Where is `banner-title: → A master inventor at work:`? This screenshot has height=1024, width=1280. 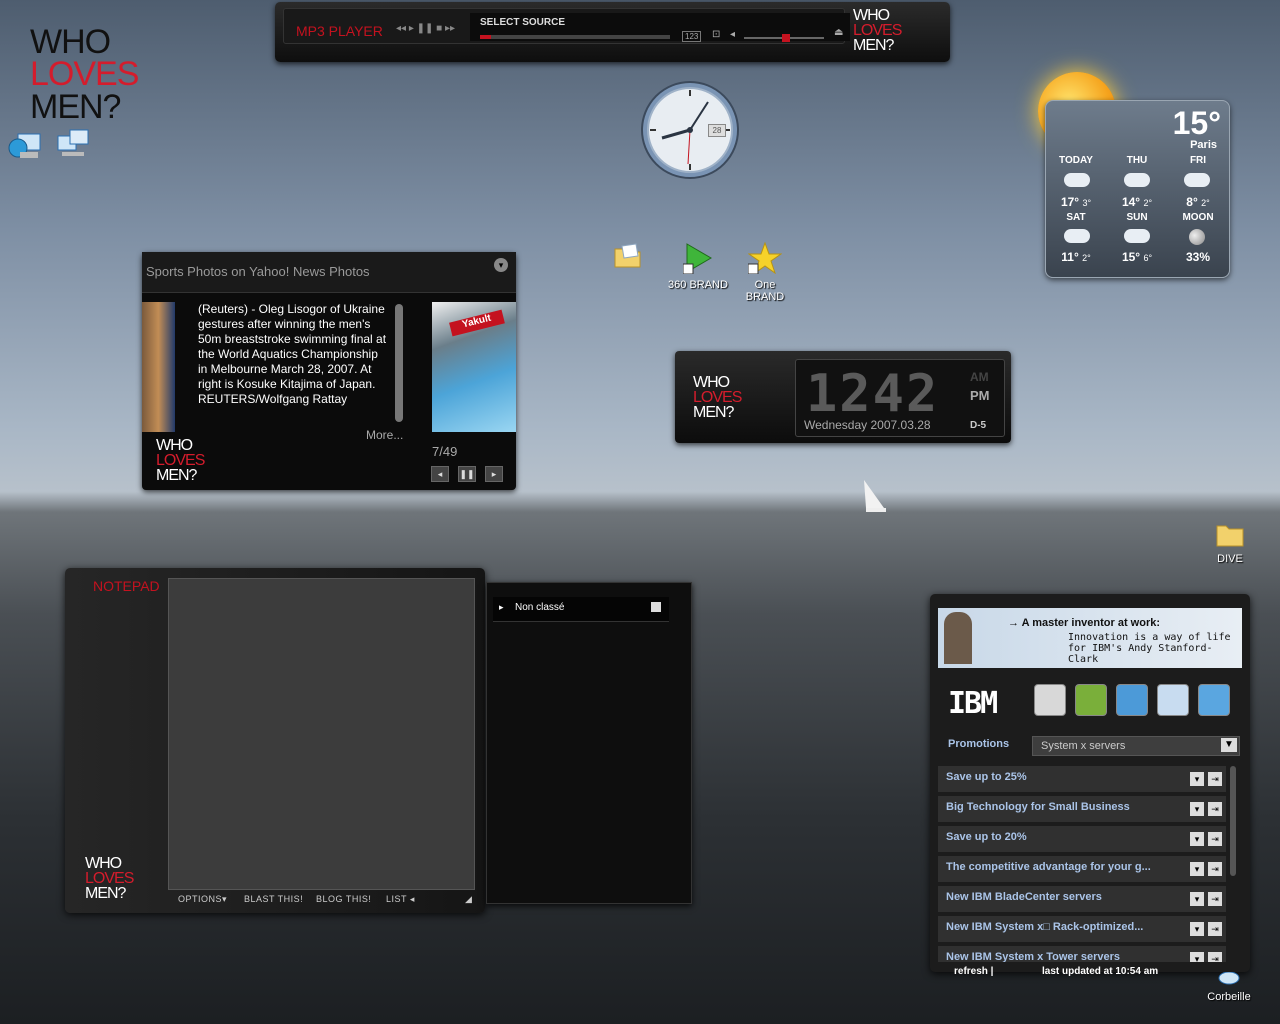
banner-title: → A master inventor at work: is located at coordinates (1084, 623).